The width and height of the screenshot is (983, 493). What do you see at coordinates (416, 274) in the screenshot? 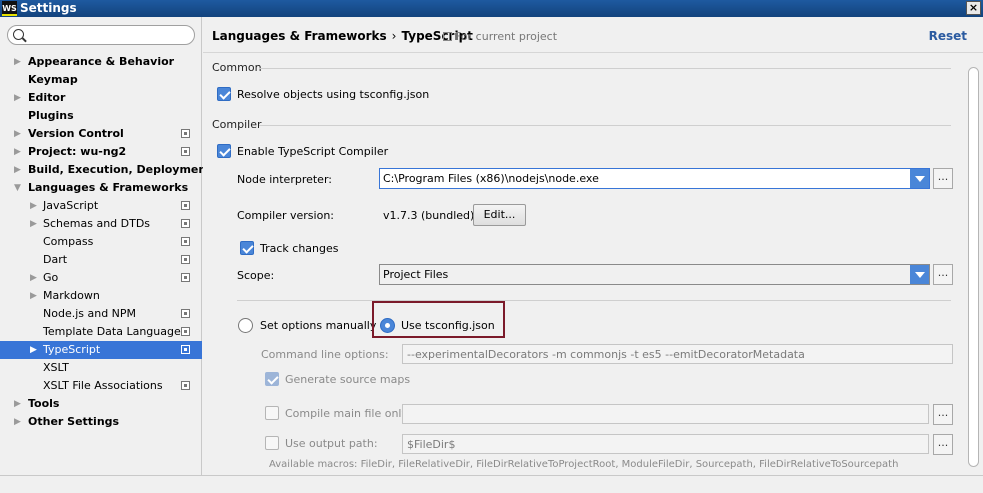
I see `scope-value: Project Files` at bounding box center [416, 274].